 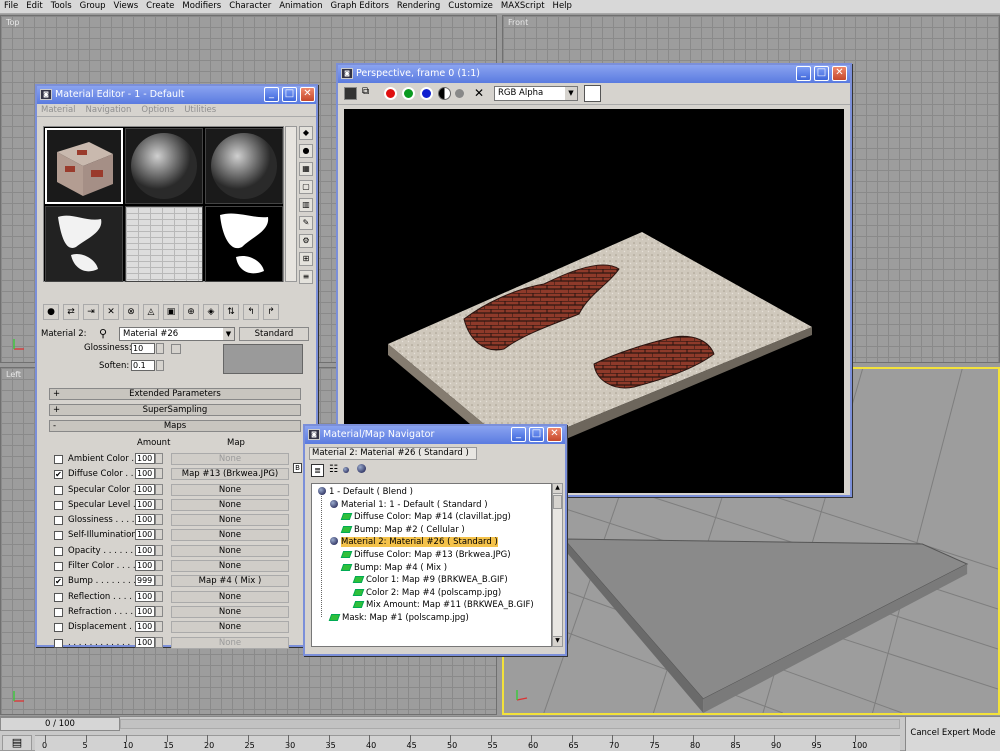 What do you see at coordinates (271, 94) in the screenshot?
I see `minimize-button: _` at bounding box center [271, 94].